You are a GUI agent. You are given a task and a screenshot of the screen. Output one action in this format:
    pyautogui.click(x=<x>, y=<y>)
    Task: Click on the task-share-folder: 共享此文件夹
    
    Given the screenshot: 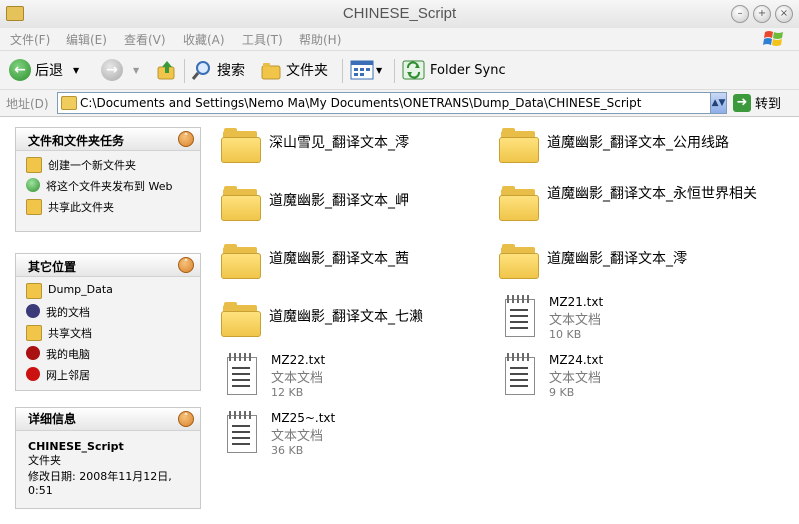 What is the action you would take?
    pyautogui.click(x=109, y=207)
    